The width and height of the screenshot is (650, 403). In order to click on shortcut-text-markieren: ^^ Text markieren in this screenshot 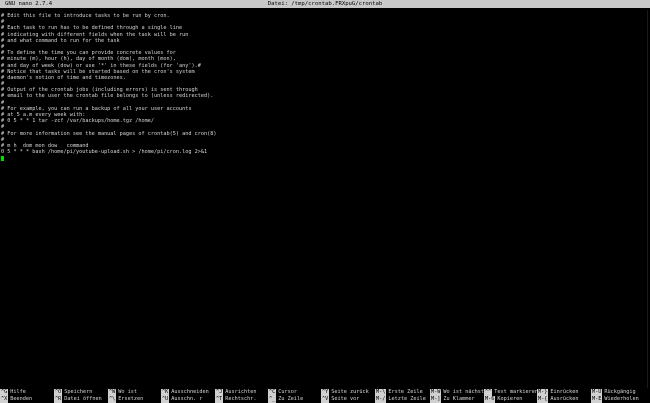, I will do `click(511, 392)`.